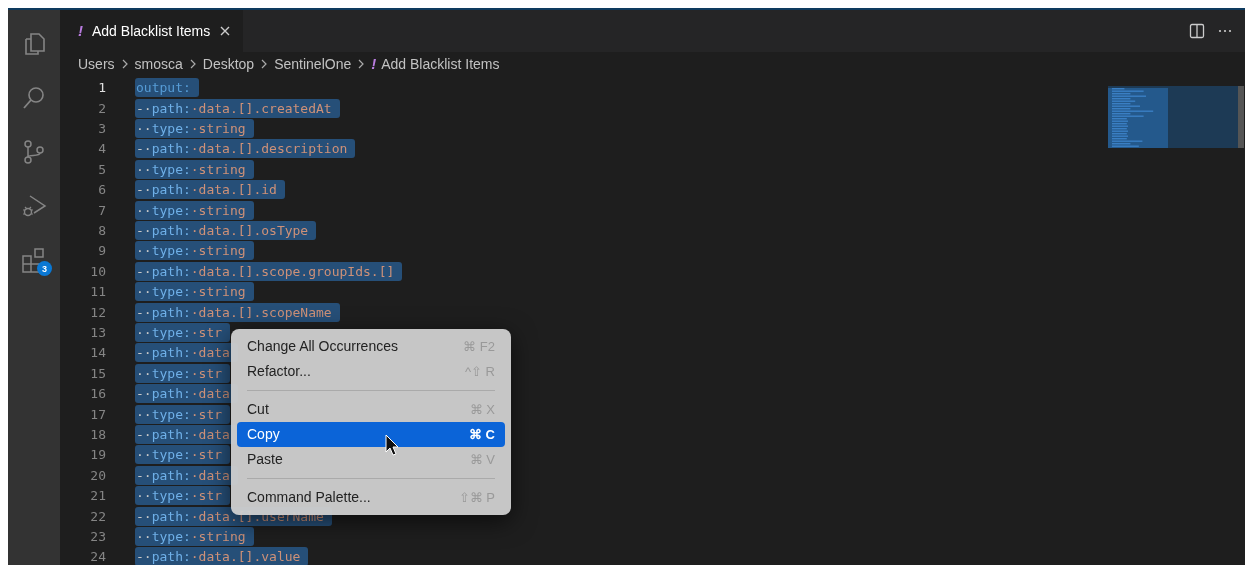 The image size is (1245, 565). What do you see at coordinates (371, 434) in the screenshot?
I see `menu-item: Copy ⌘ C` at bounding box center [371, 434].